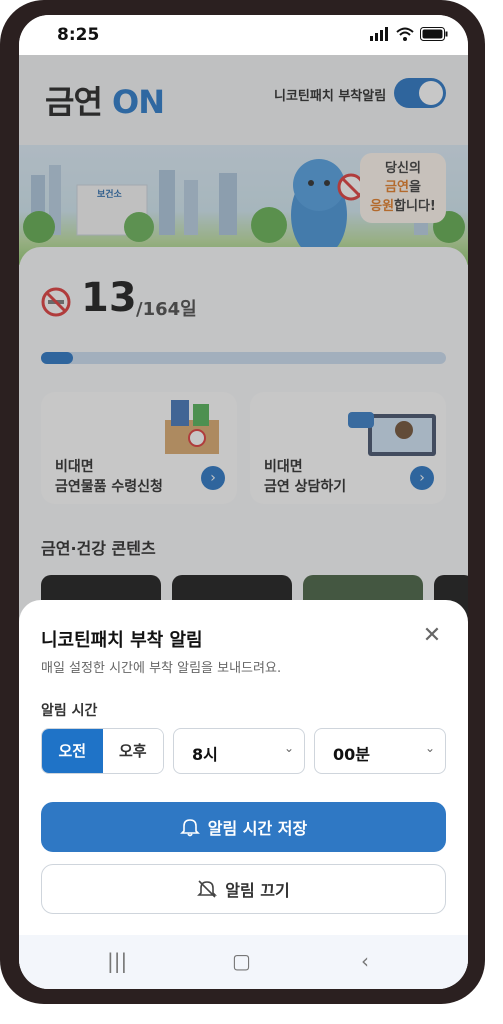  I want to click on signal-icon, so click(379, 34).